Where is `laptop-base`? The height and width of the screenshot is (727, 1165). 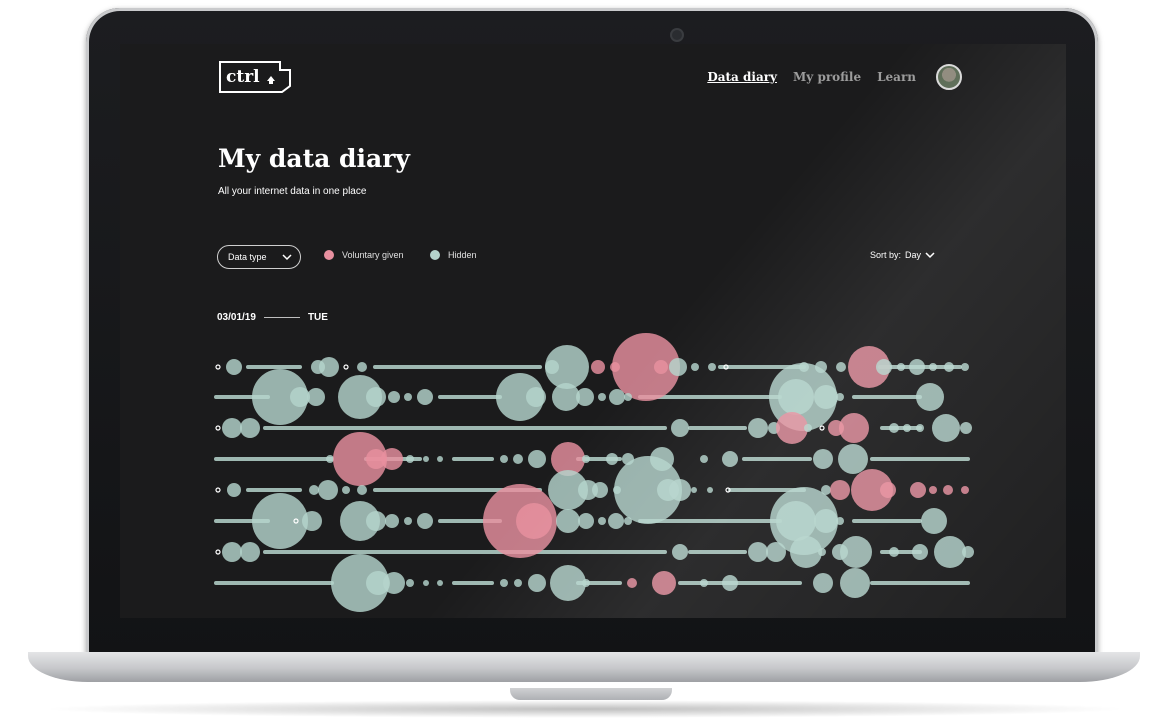 laptop-base is located at coordinates (584, 667).